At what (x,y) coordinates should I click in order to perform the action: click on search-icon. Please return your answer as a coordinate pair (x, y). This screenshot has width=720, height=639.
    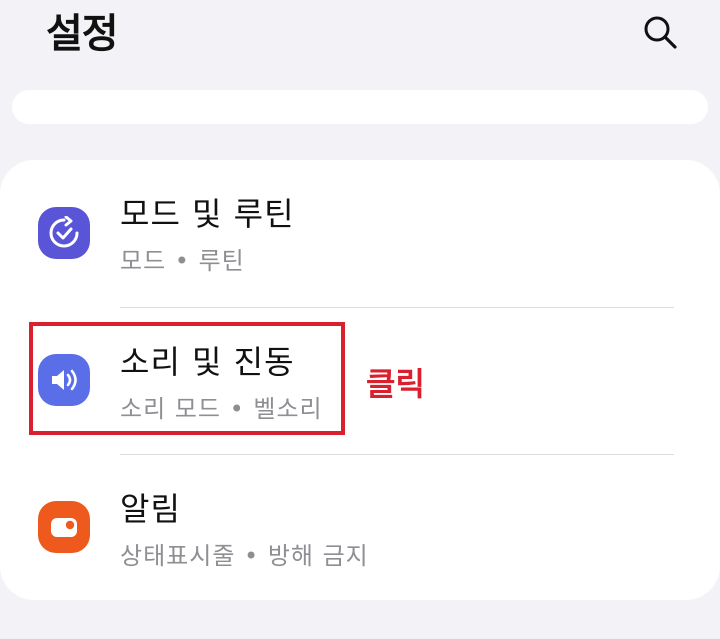
    Looking at the image, I should click on (660, 32).